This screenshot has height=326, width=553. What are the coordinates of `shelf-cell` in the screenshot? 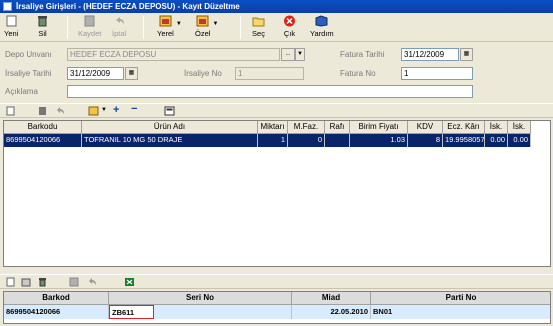 It's located at (337, 140).